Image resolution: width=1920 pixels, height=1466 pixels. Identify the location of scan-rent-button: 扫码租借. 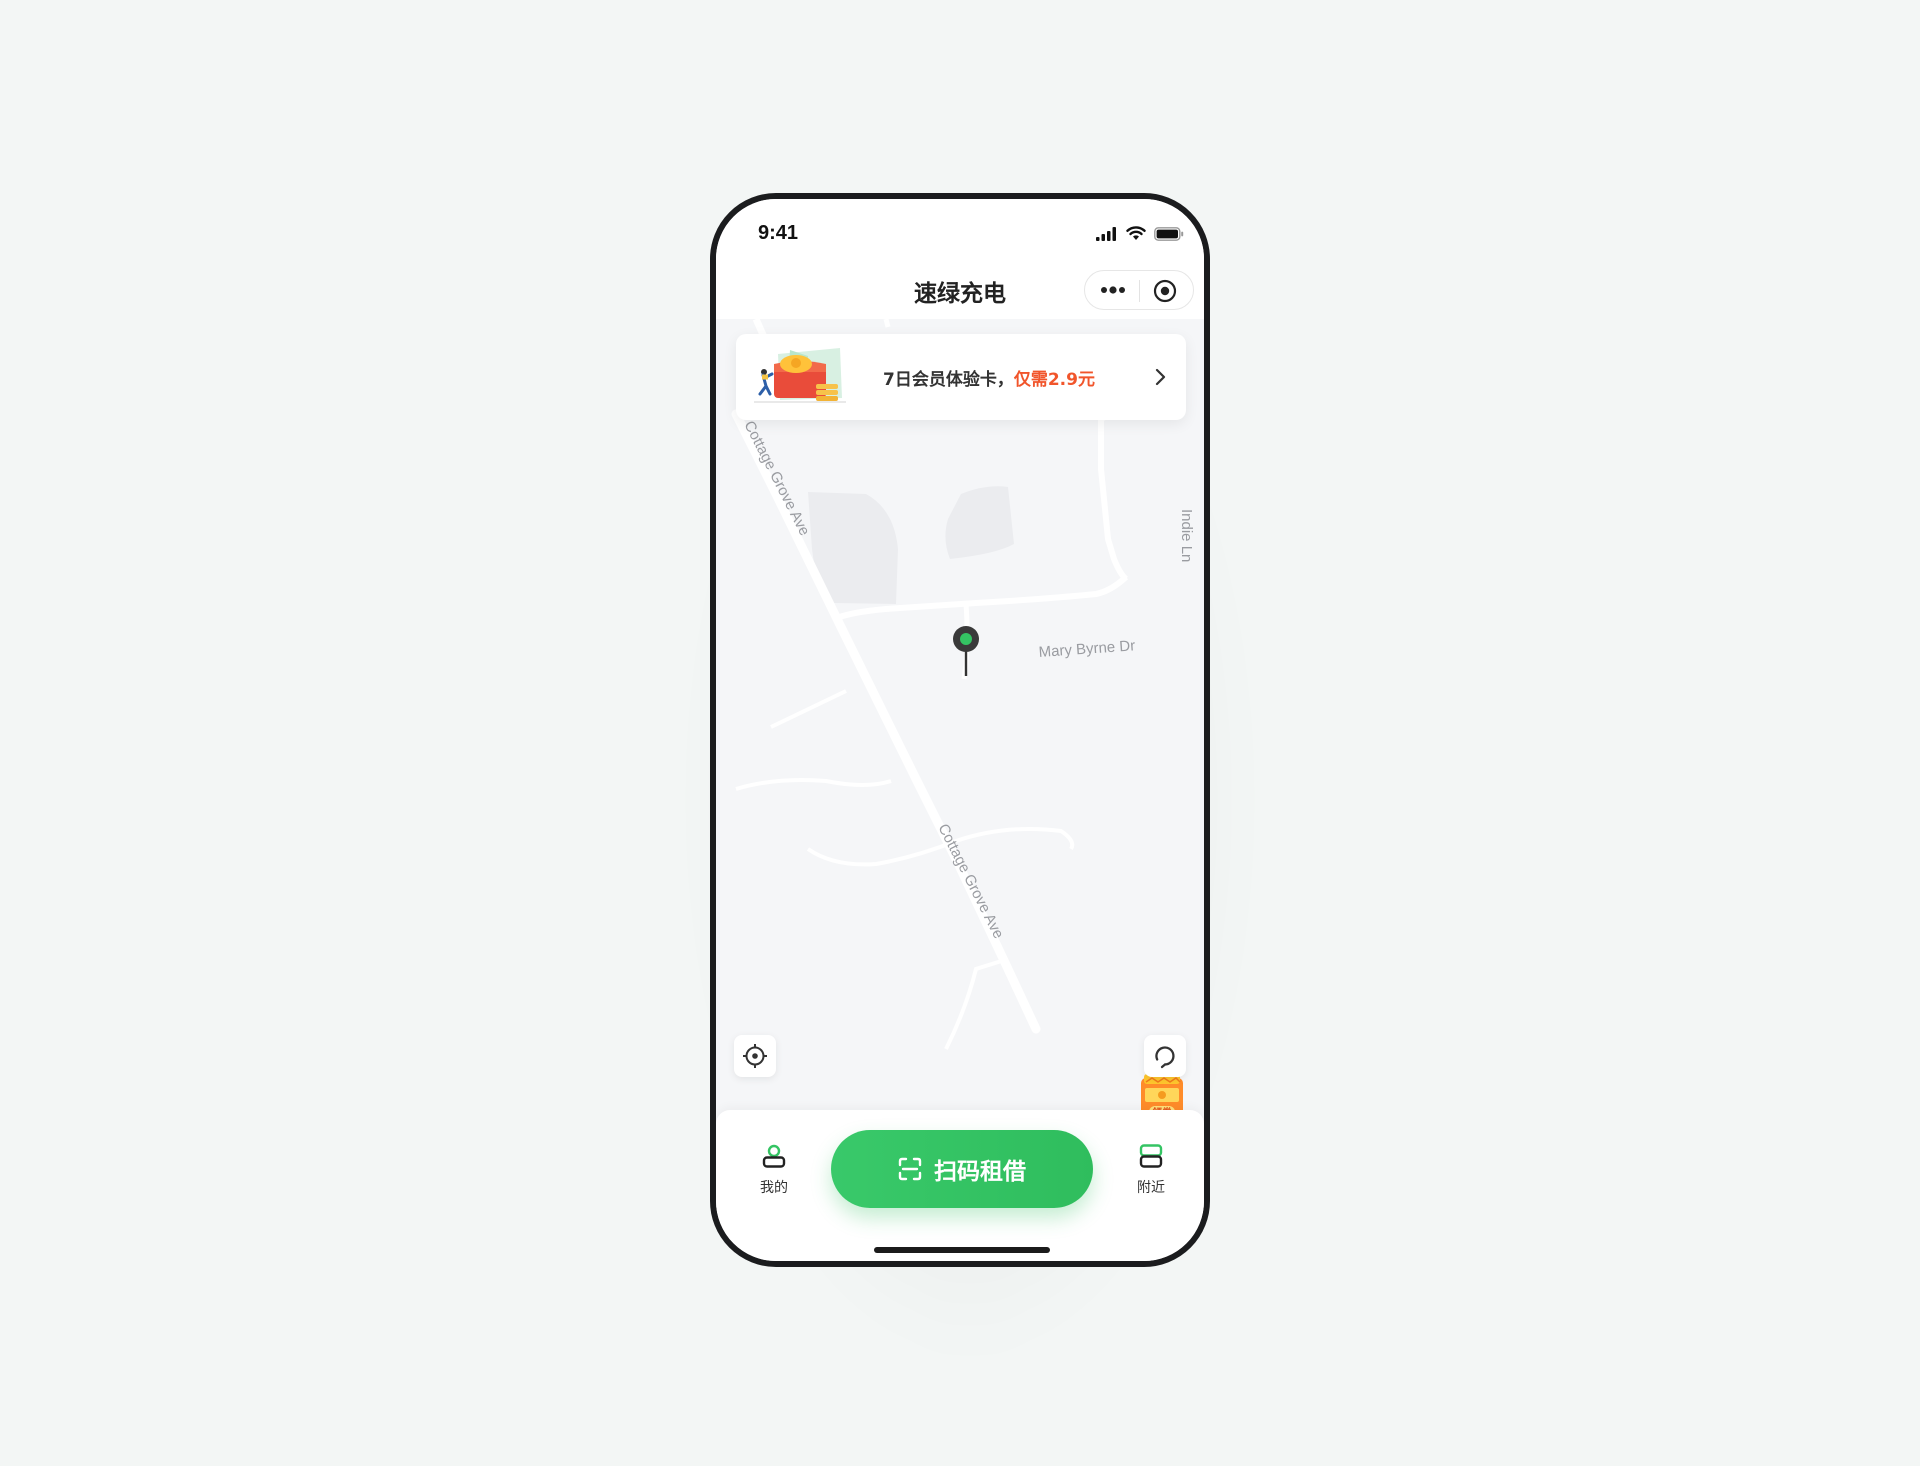
(962, 1169).